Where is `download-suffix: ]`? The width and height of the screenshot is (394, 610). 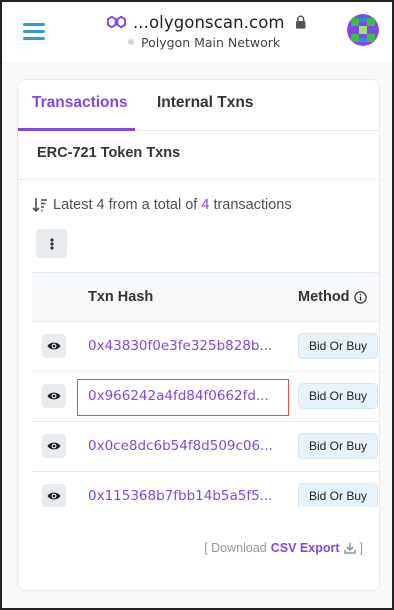 download-suffix: ] is located at coordinates (361, 548).